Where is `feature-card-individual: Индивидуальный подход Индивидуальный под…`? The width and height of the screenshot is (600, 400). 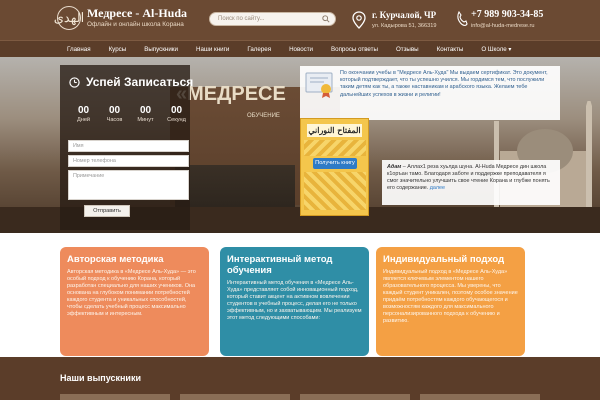 feature-card-individual: Индивидуальный подход Индивидуальный под… is located at coordinates (450, 301).